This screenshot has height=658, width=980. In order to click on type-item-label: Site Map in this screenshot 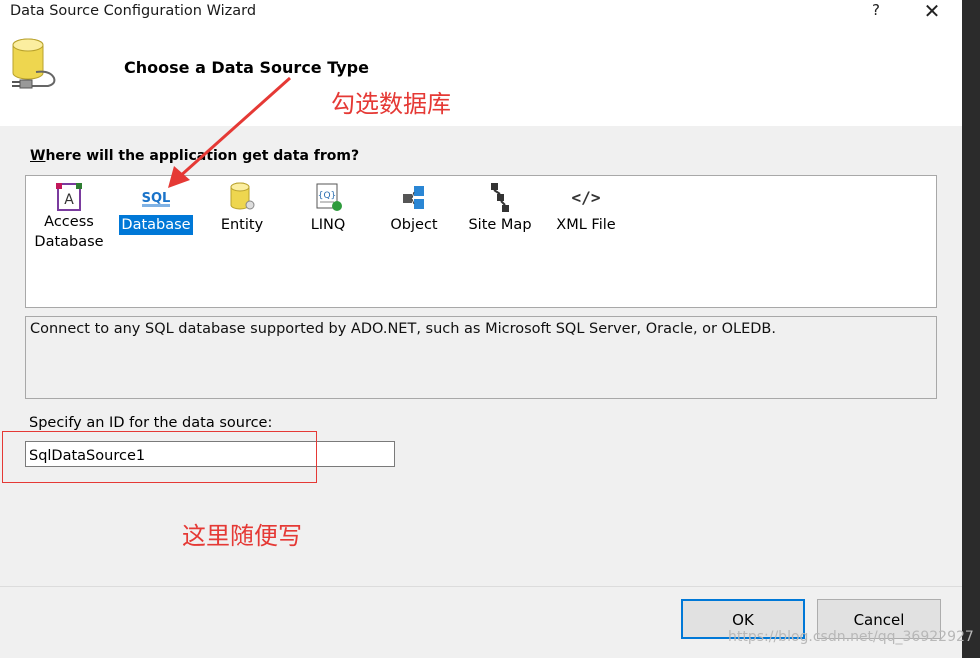, I will do `click(500, 225)`.